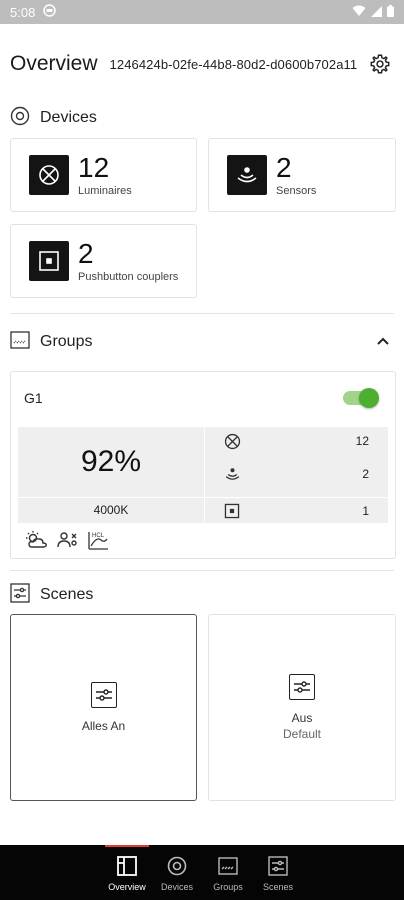 This screenshot has width=404, height=900. What do you see at coordinates (362, 441) in the screenshot?
I see `group-luminaires-count: 12` at bounding box center [362, 441].